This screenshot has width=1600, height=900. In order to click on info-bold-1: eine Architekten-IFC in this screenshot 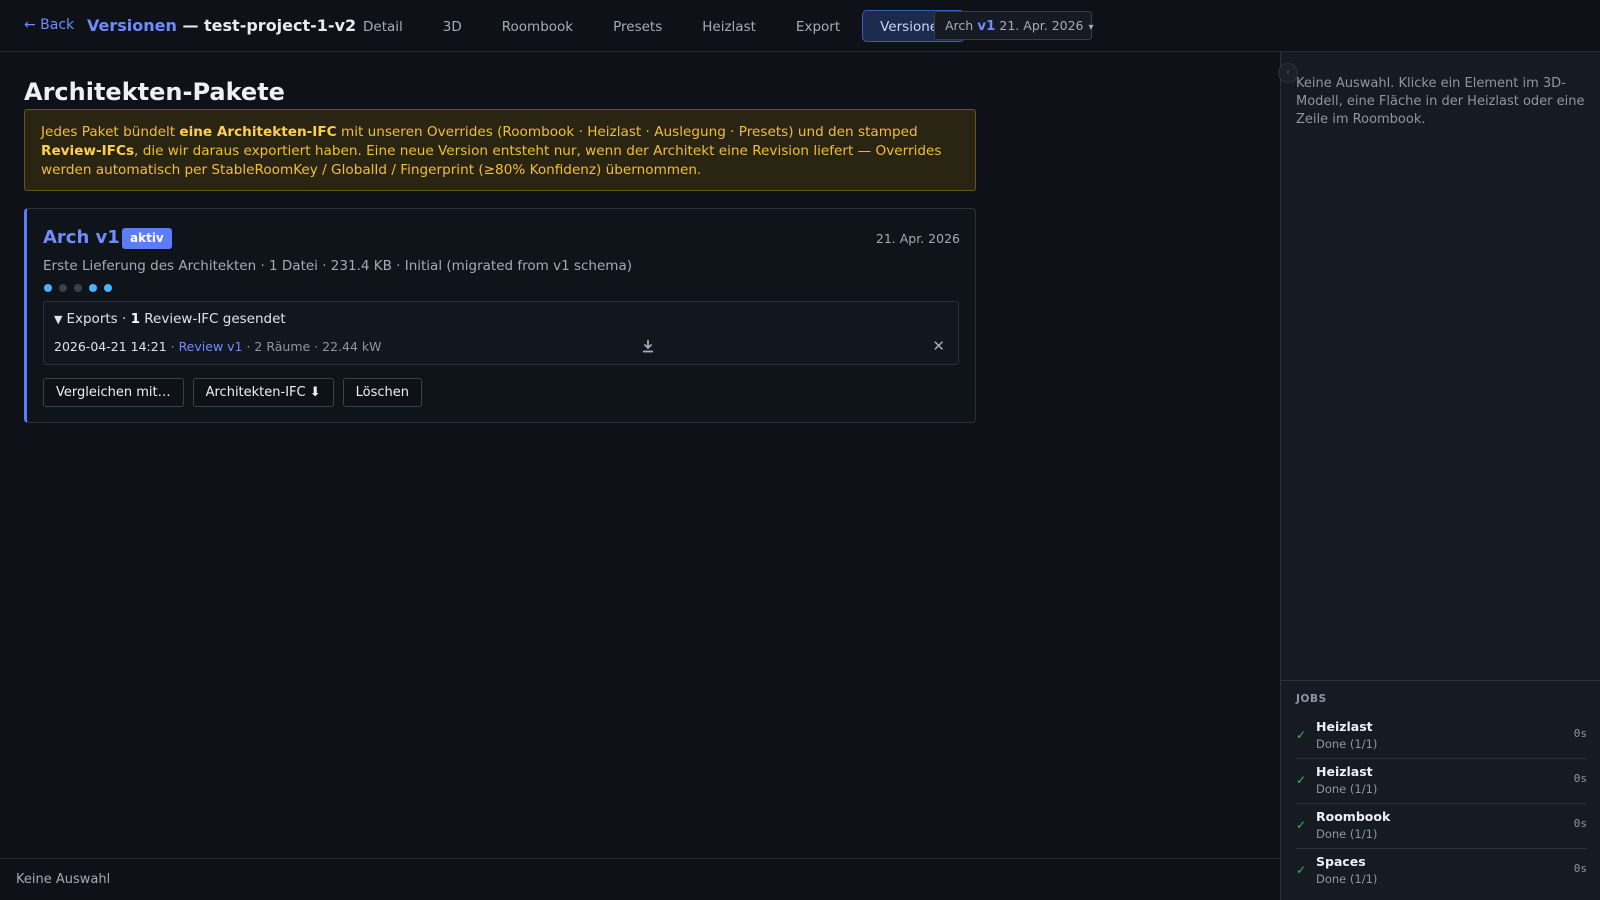, I will do `click(258, 132)`.